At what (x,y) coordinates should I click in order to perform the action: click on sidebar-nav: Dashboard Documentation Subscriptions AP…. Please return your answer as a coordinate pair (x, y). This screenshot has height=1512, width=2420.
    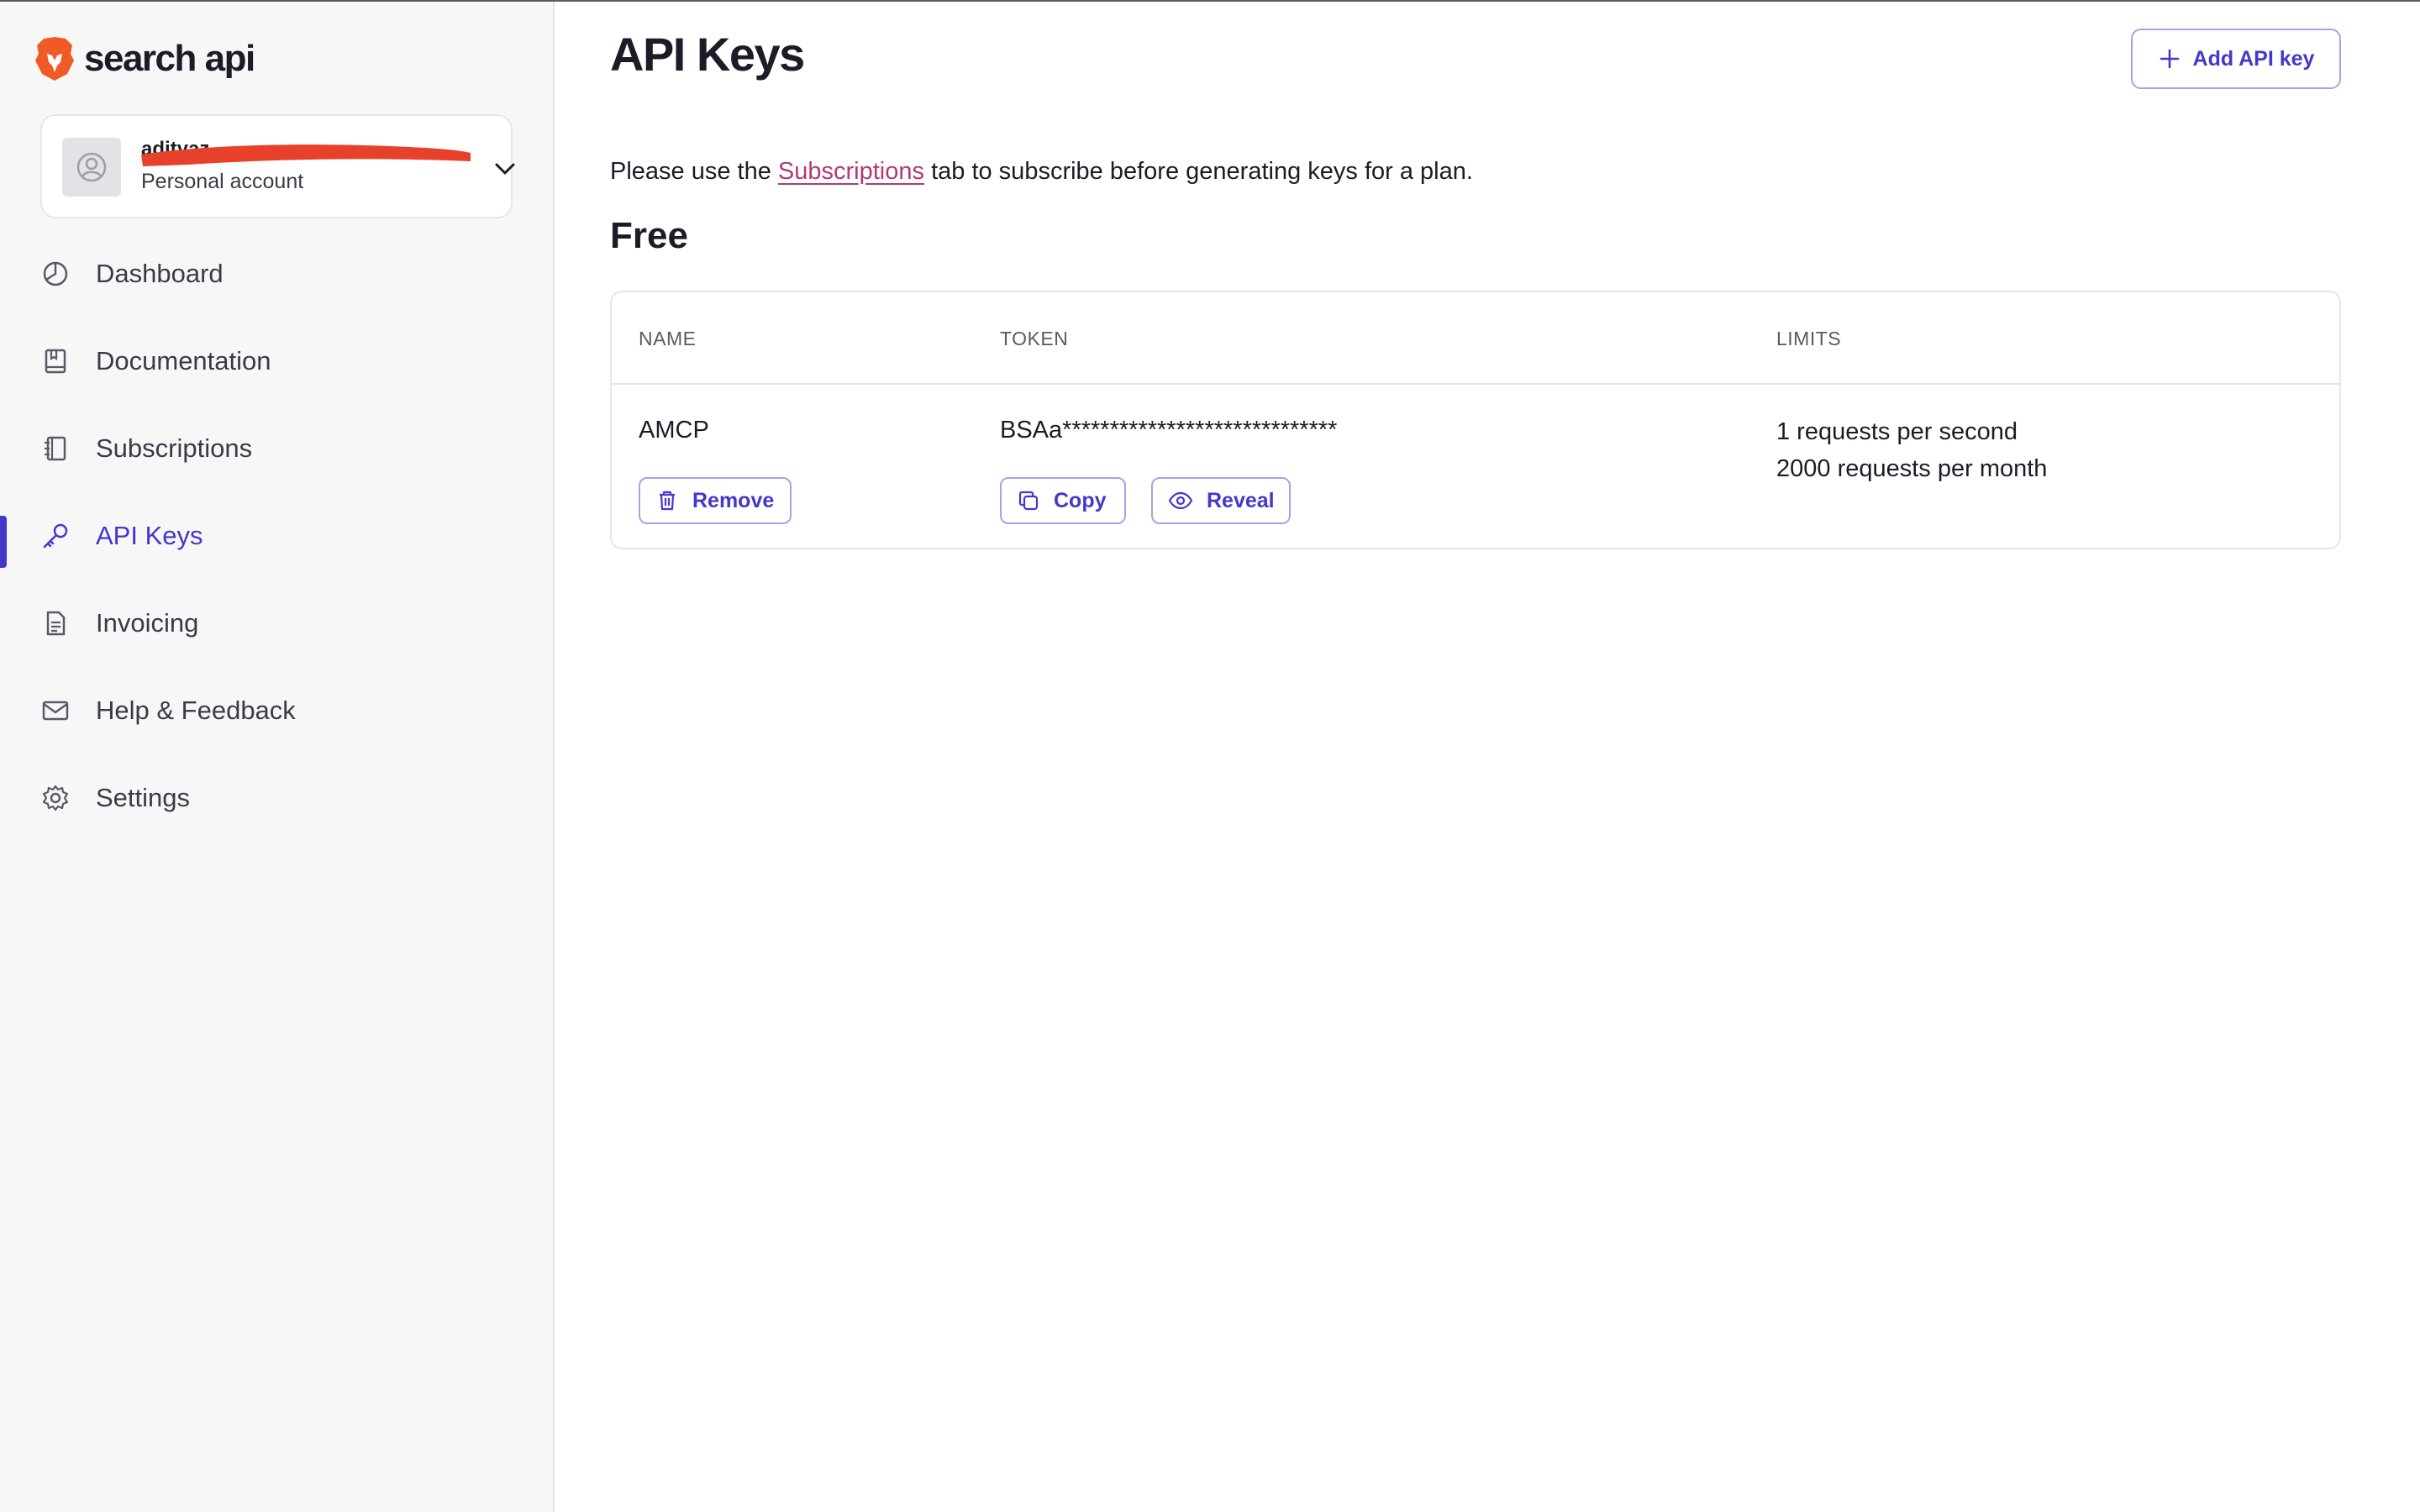
    Looking at the image, I should click on (276, 536).